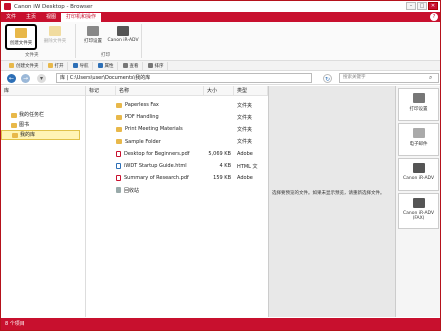 The height and width of the screenshot is (331, 441). Describe the element at coordinates (177, 105) in the screenshot. I see `list-item: Paperless Fax 文件夹` at that location.